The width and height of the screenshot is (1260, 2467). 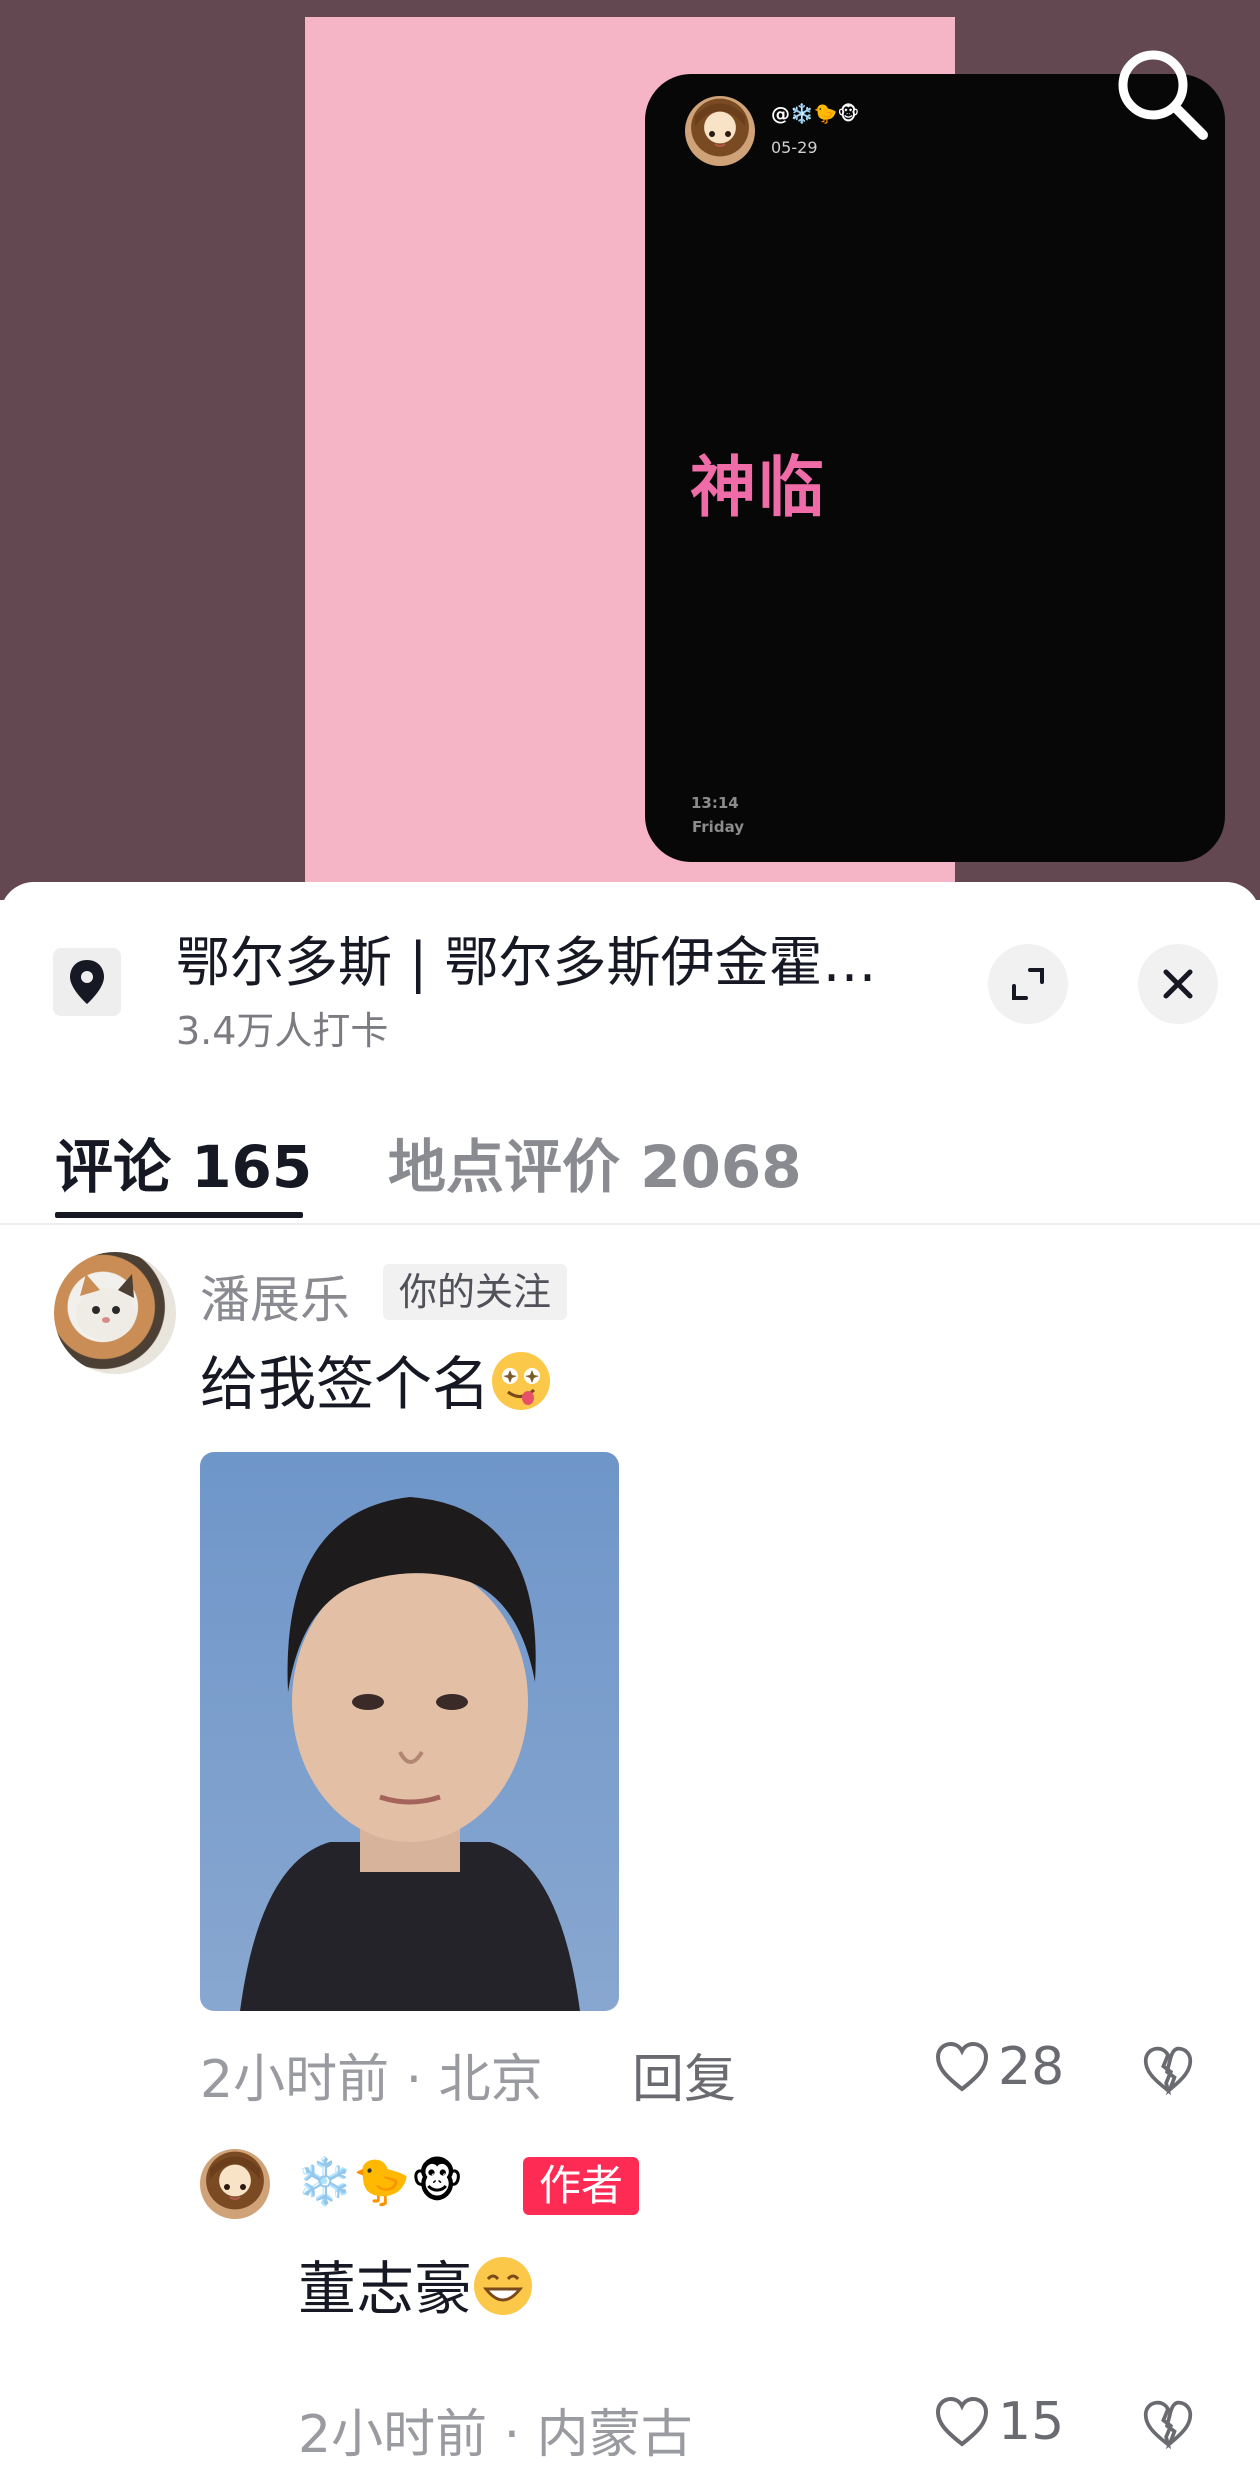 What do you see at coordinates (718, 827) in the screenshot?
I see `card-day: Friday` at bounding box center [718, 827].